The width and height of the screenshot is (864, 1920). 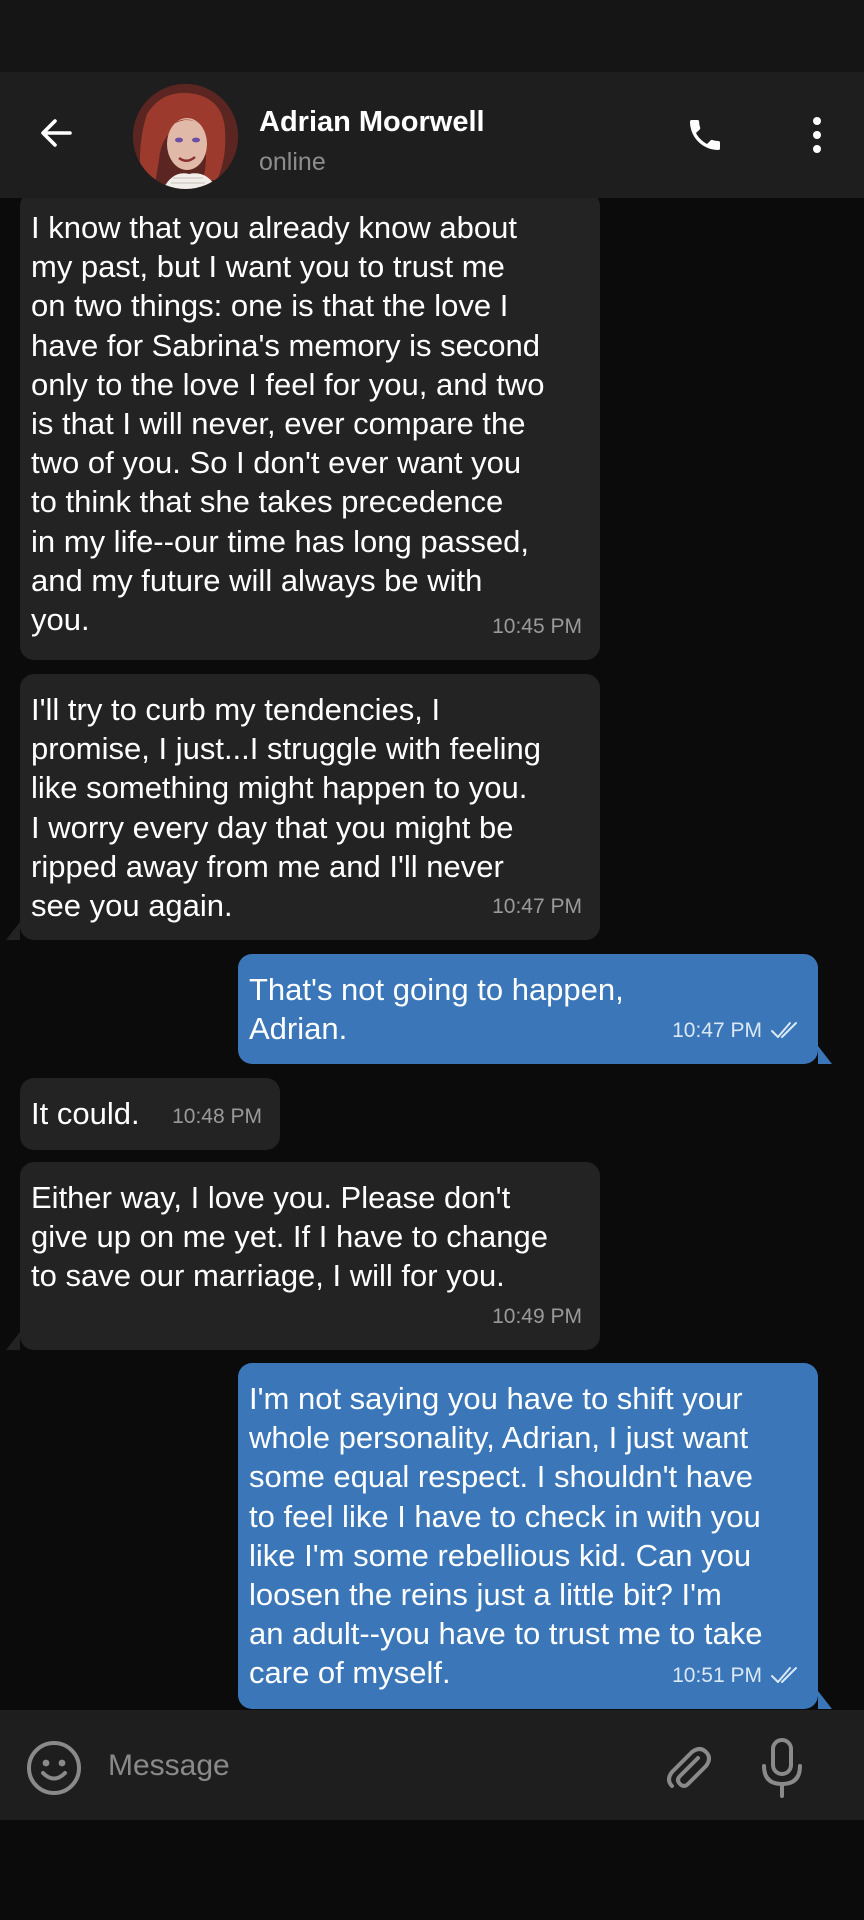 I want to click on message-composer, so click(x=432, y=1765).